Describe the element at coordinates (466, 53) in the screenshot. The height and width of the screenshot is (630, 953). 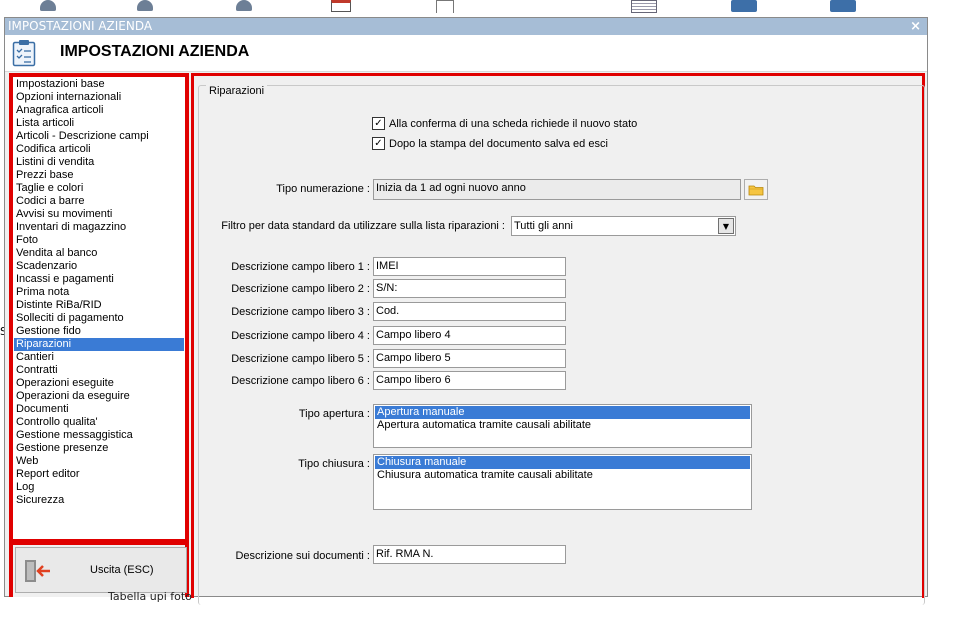
I see `dialog-header: IMPOSTAZIONI AZIENDA` at that location.